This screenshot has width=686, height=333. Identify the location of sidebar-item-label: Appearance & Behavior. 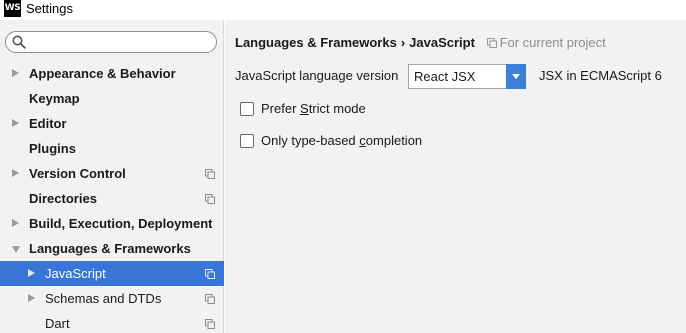
(102, 73).